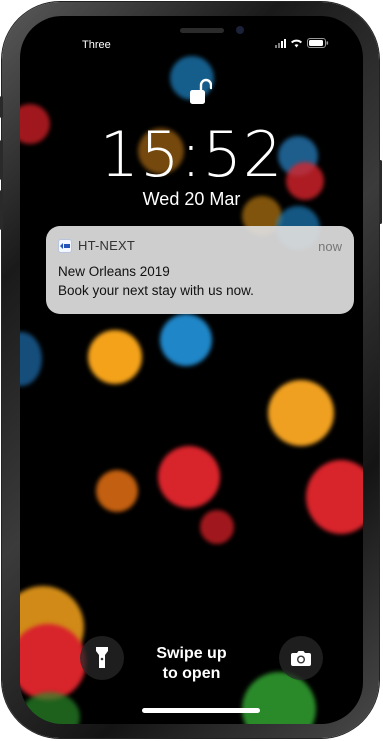 This screenshot has width=383, height=741. What do you see at coordinates (191, 154) in the screenshot?
I see `lock-screen-time: 15:52` at bounding box center [191, 154].